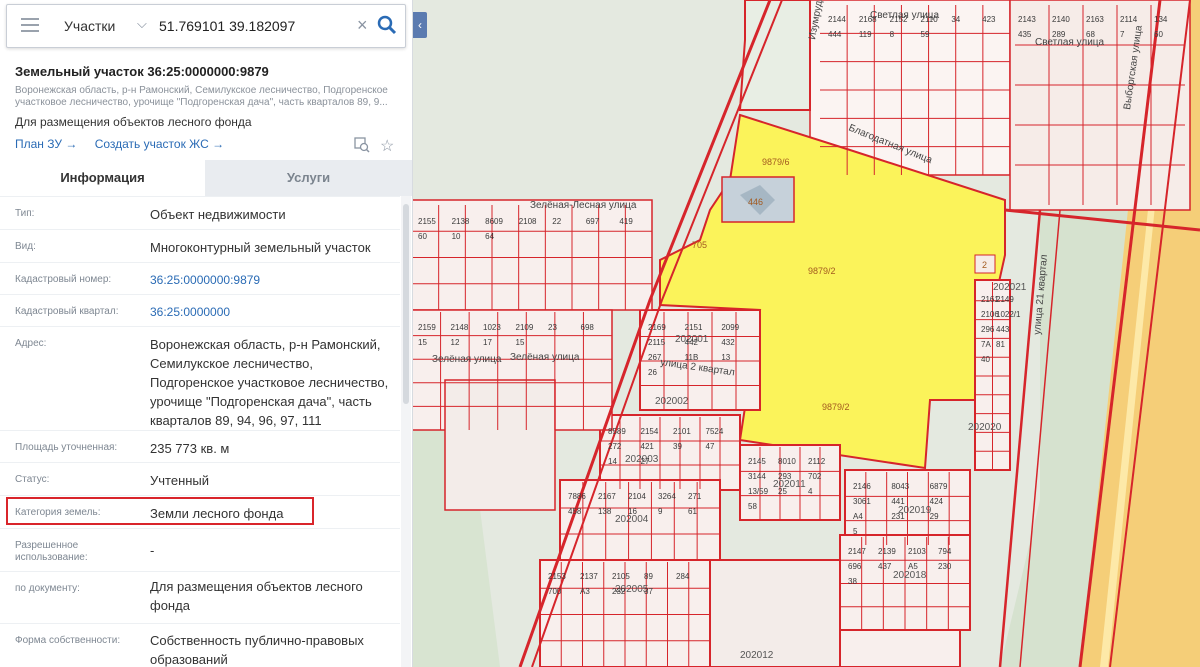  Describe the element at coordinates (552, 327) in the screenshot. I see `plot-number-label: 23` at that location.